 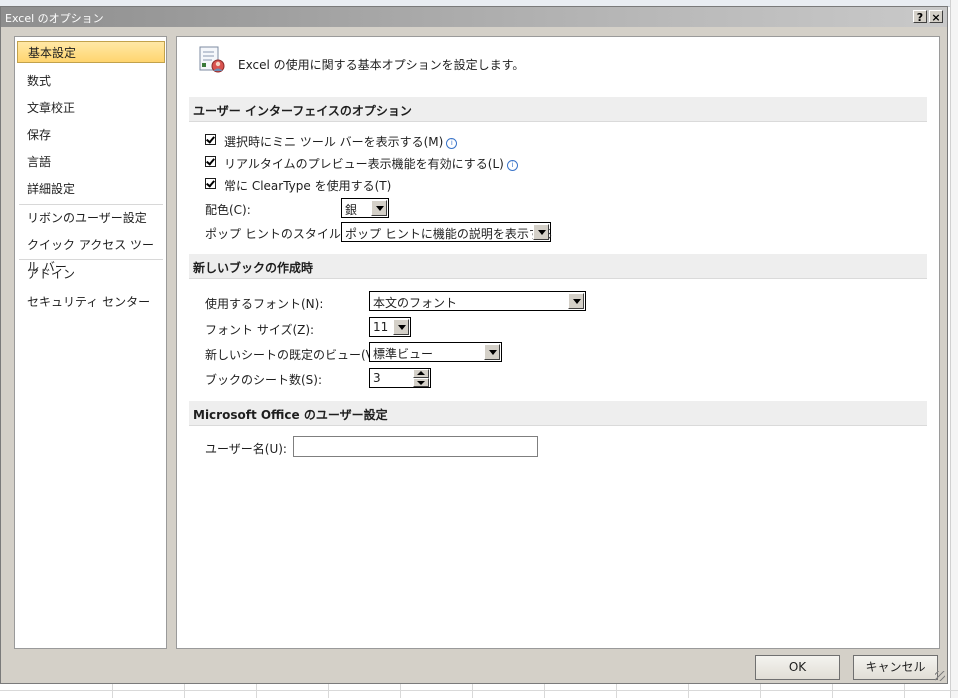 I want to click on dialog-title: Excel のオプション, so click(x=54, y=18).